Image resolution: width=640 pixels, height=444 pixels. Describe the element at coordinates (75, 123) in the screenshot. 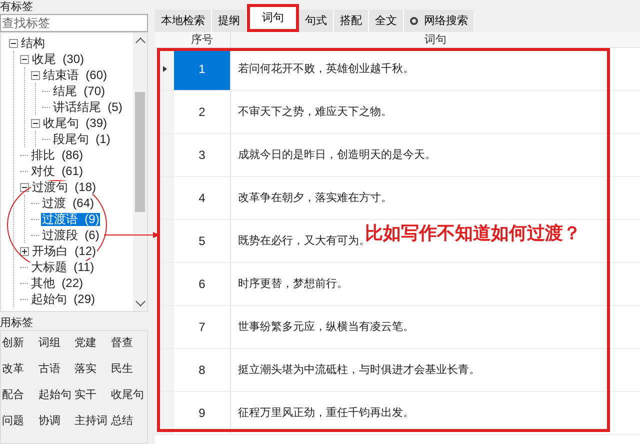

I see `tree-item: 收尾句 (39)` at that location.